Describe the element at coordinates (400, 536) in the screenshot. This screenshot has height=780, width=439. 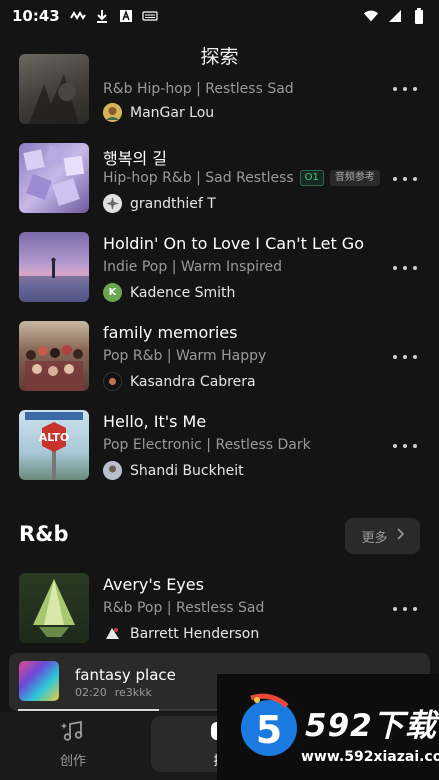
I see `chevron-right-icon` at that location.